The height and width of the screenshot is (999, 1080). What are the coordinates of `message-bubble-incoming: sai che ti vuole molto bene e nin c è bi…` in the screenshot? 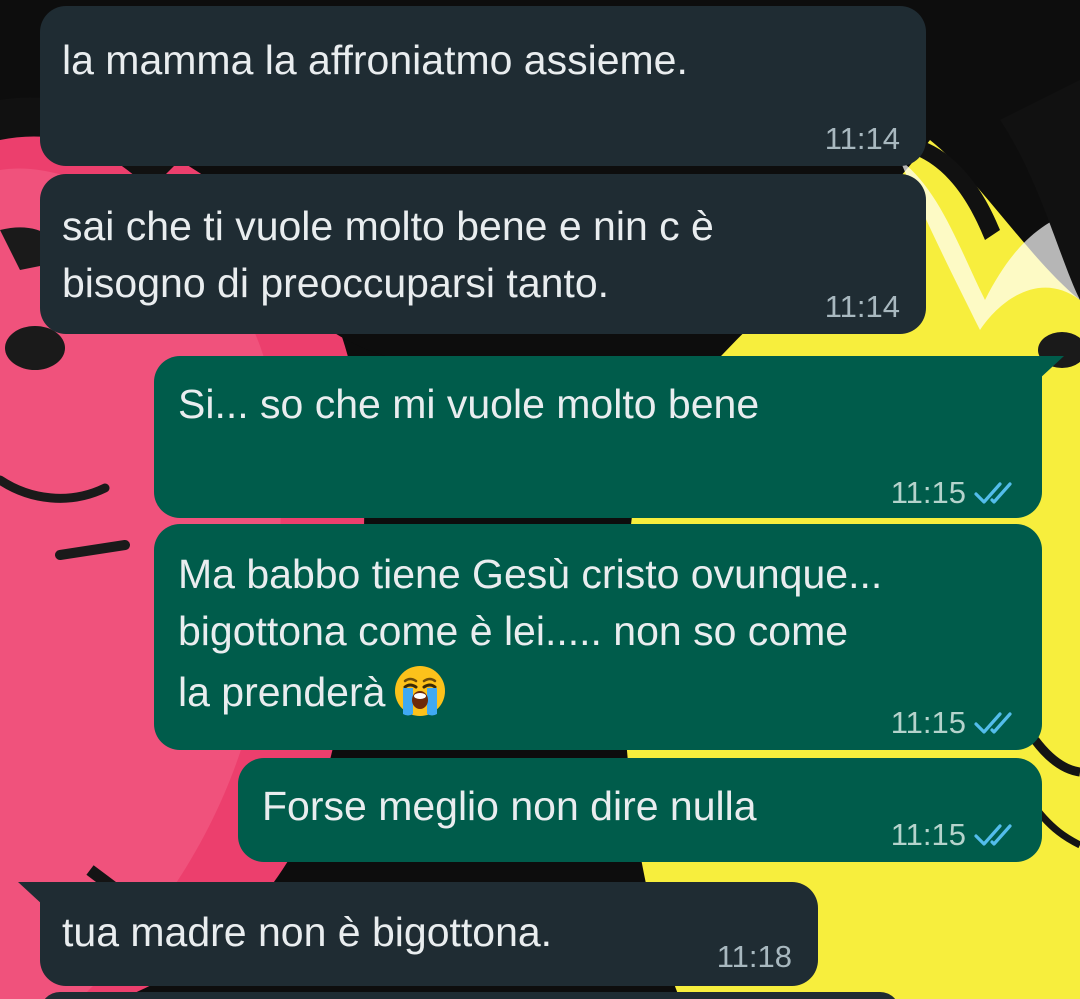 It's located at (483, 254).